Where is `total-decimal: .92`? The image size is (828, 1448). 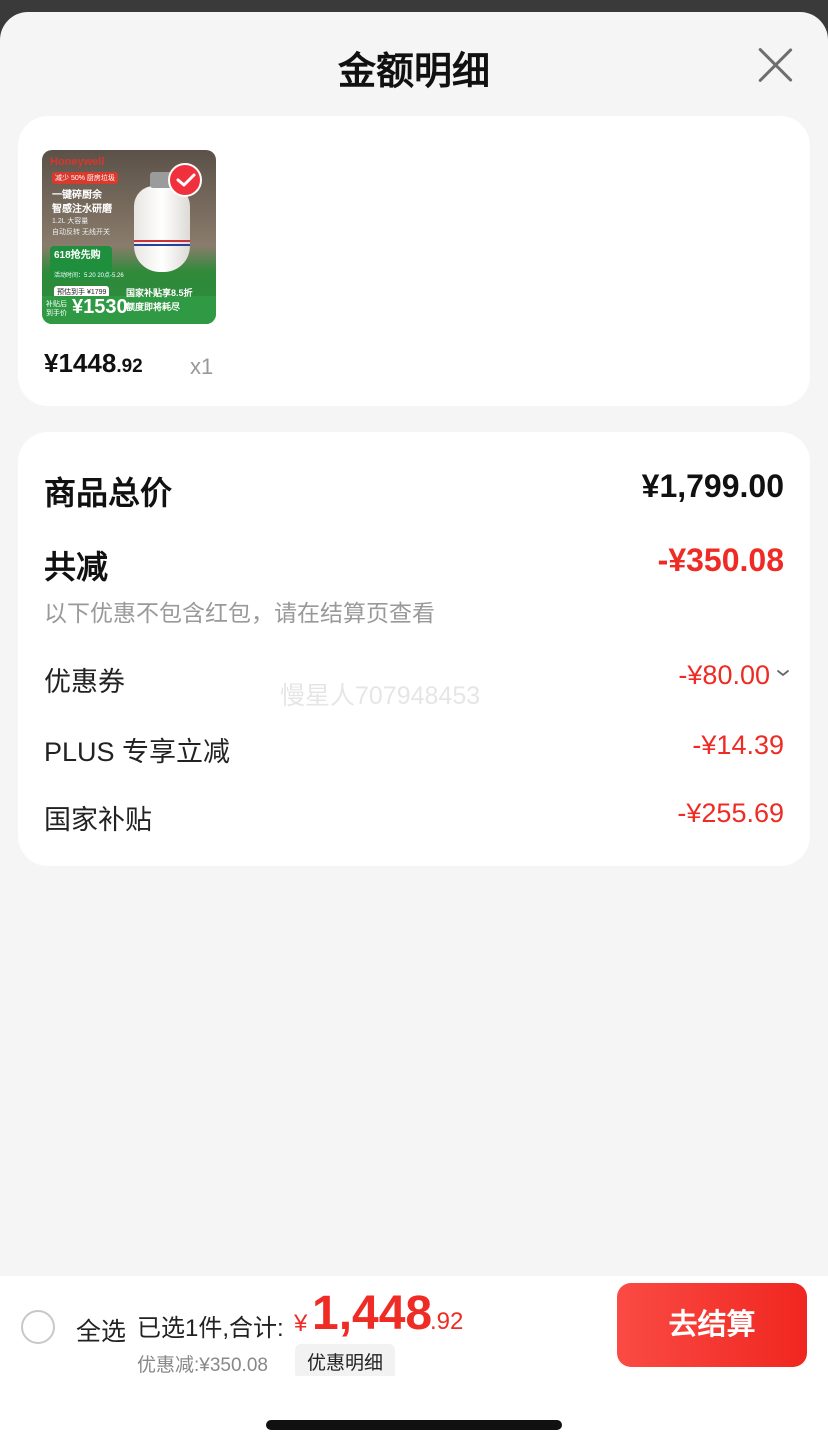
total-decimal: .92 is located at coordinates (447, 1321).